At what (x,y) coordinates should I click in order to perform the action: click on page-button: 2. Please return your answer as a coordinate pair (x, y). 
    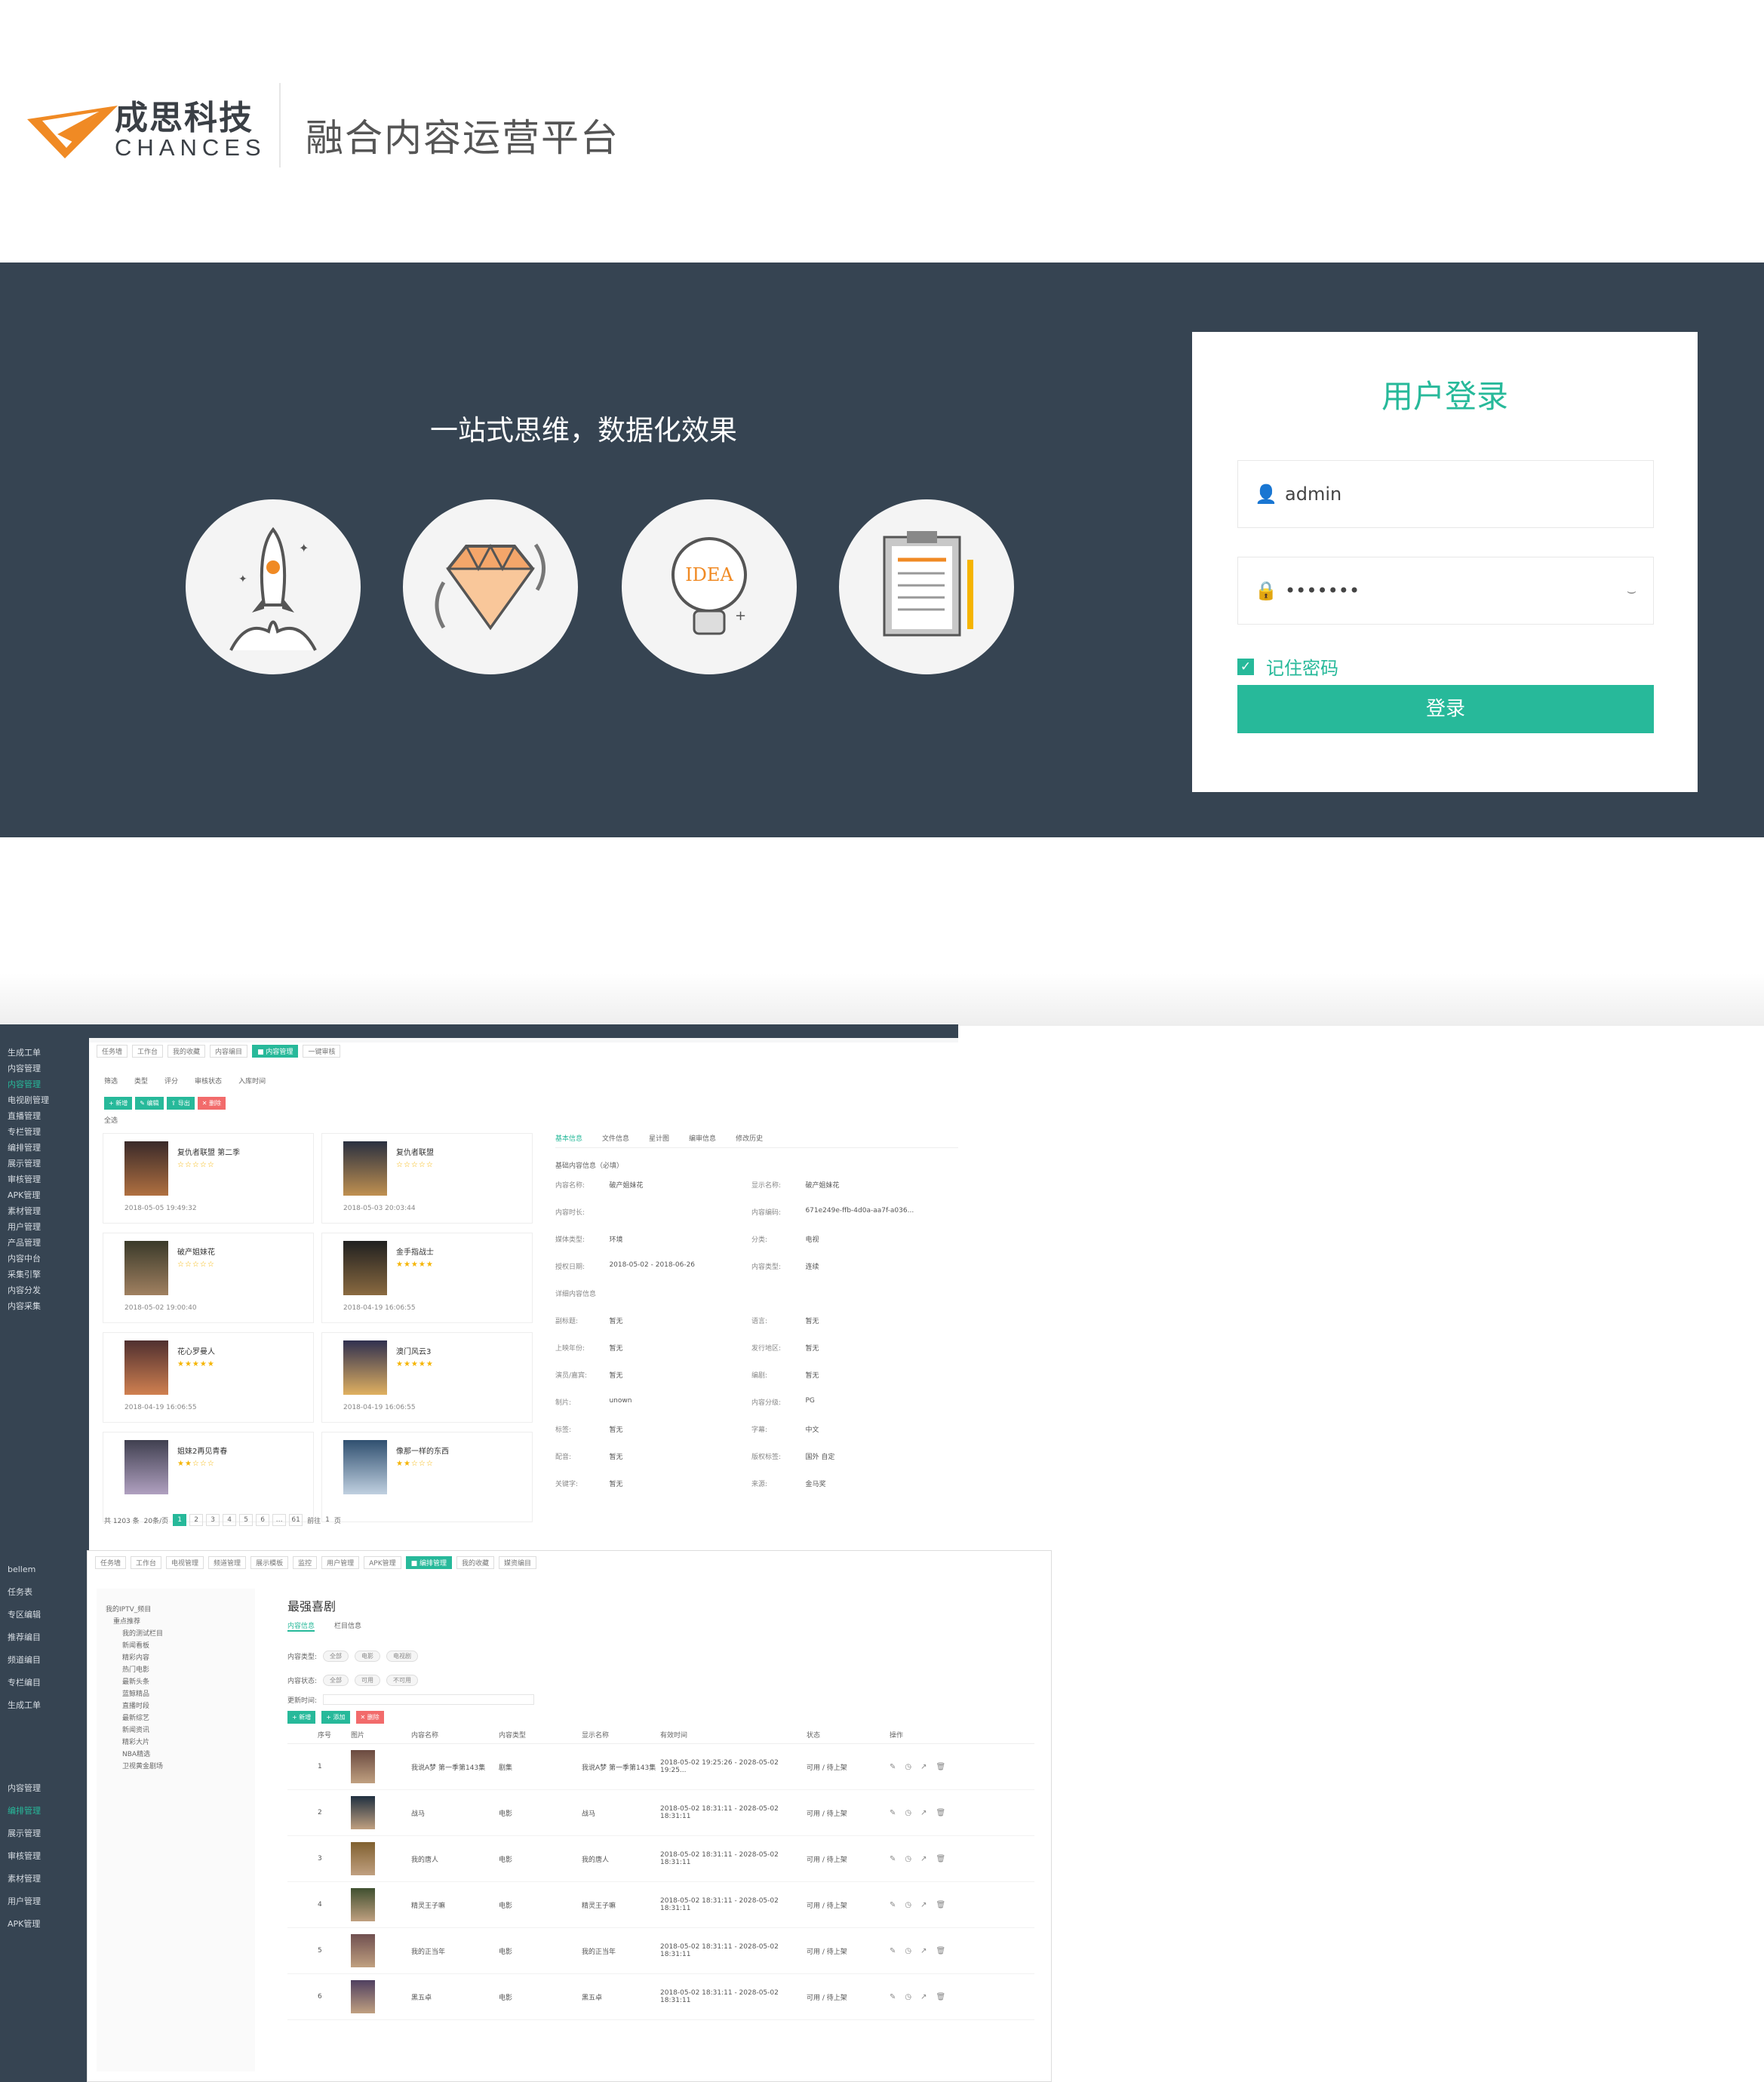
    Looking at the image, I should click on (196, 1520).